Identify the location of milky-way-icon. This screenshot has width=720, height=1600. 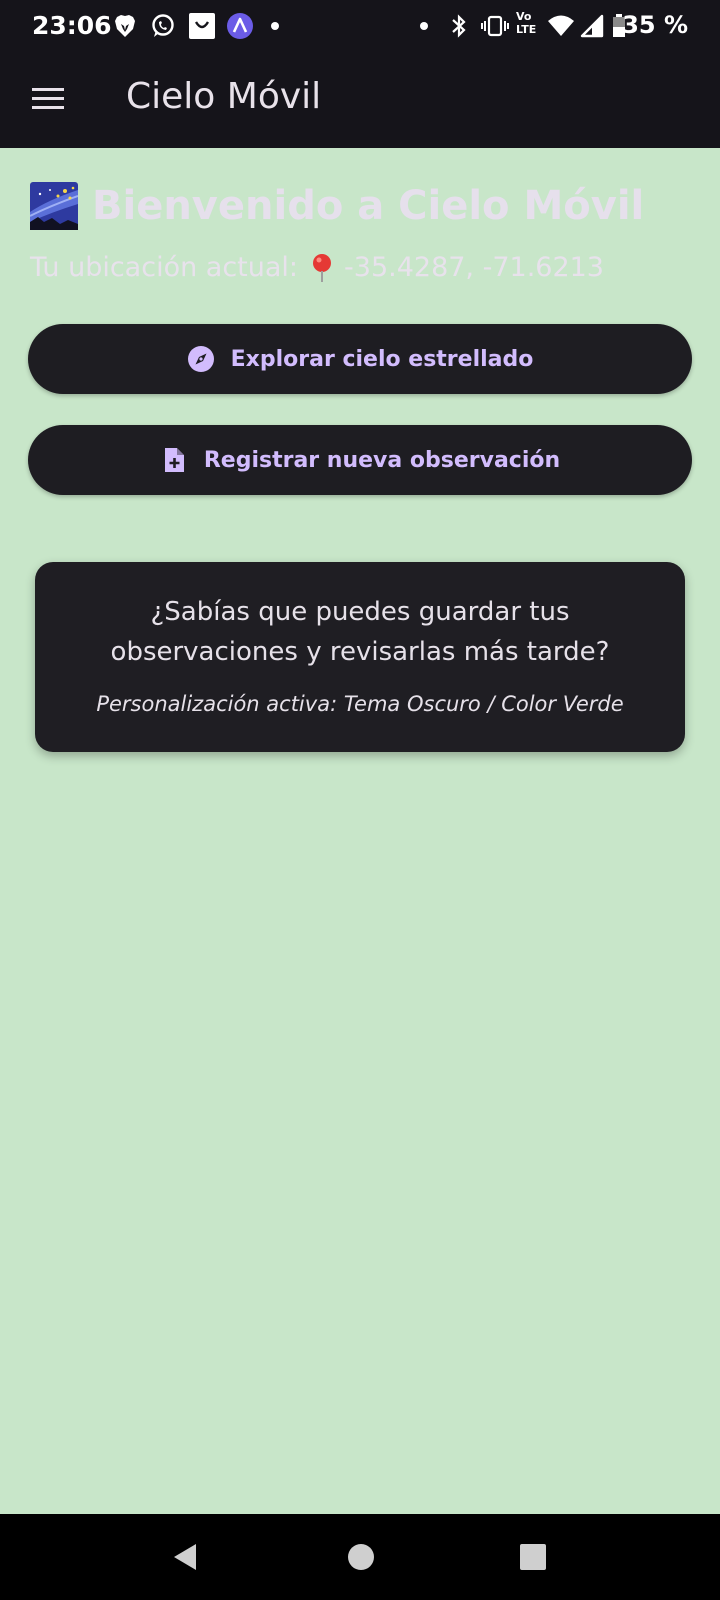
(54, 206).